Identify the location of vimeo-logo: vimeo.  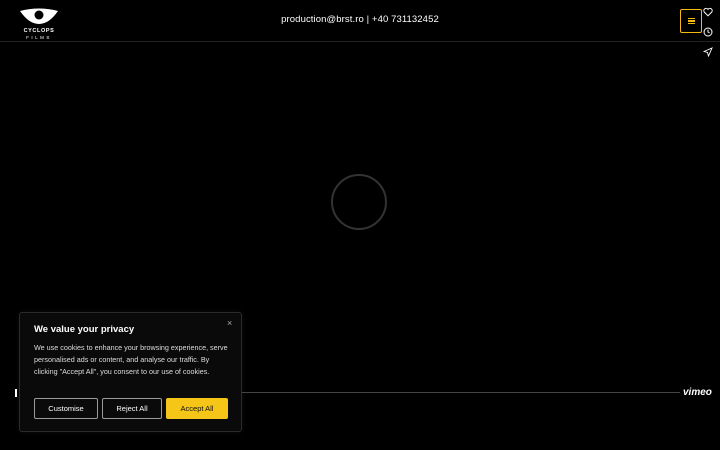
(697, 392).